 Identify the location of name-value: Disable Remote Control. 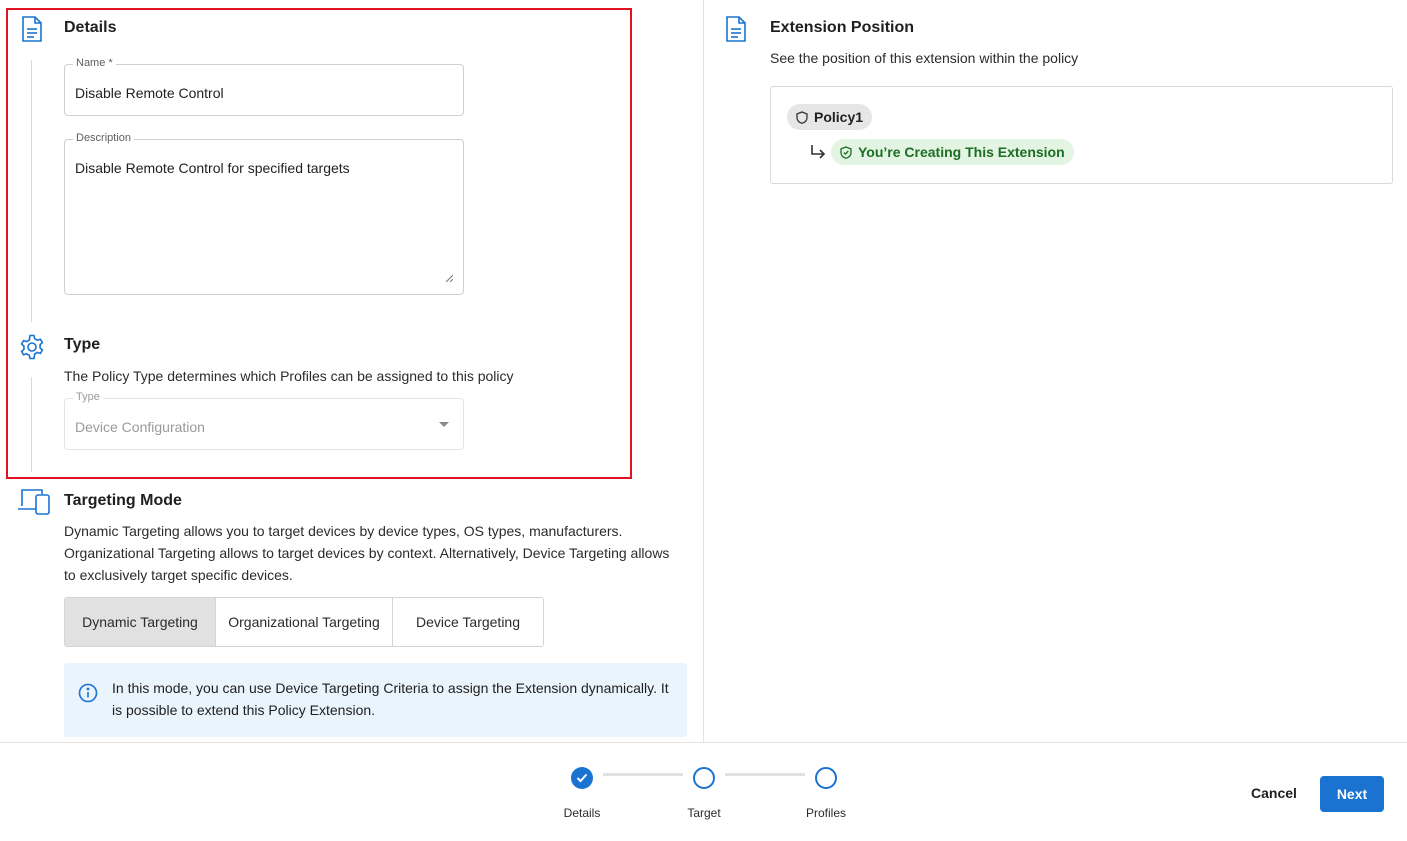
(149, 93).